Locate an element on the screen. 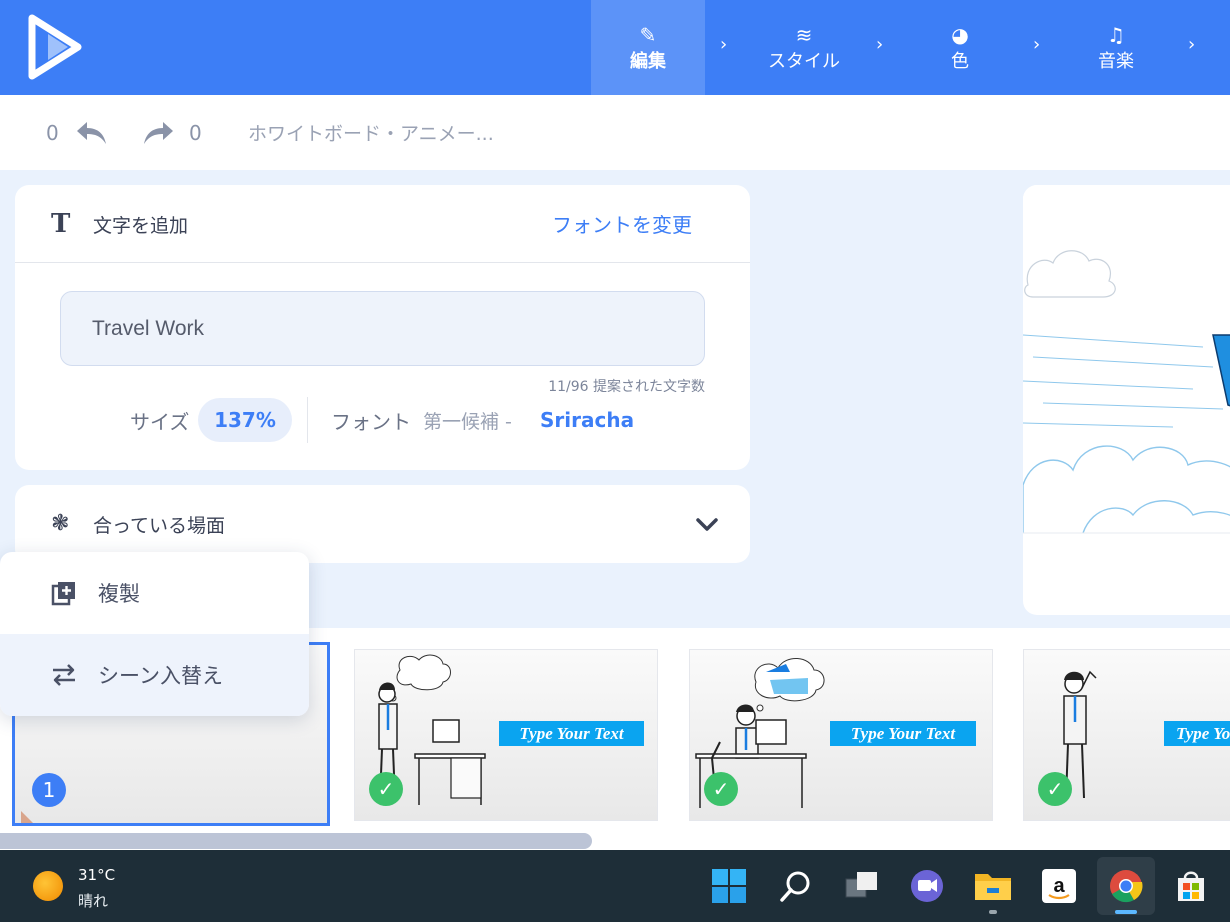 This screenshot has height=922, width=1230. scene-thumbnail-3: Type Your Text ✓ is located at coordinates (841, 735).